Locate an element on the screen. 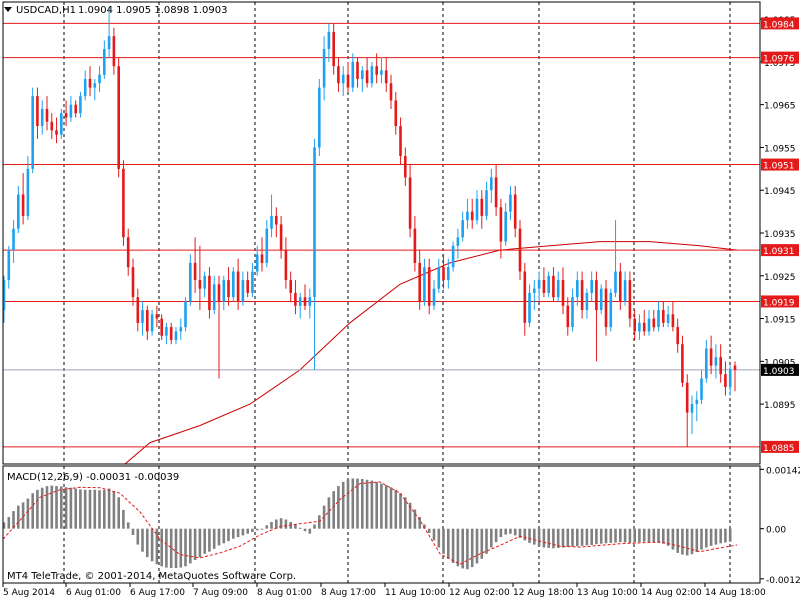  time-axis-label: 7 Aug 09:00 is located at coordinates (220, 593).